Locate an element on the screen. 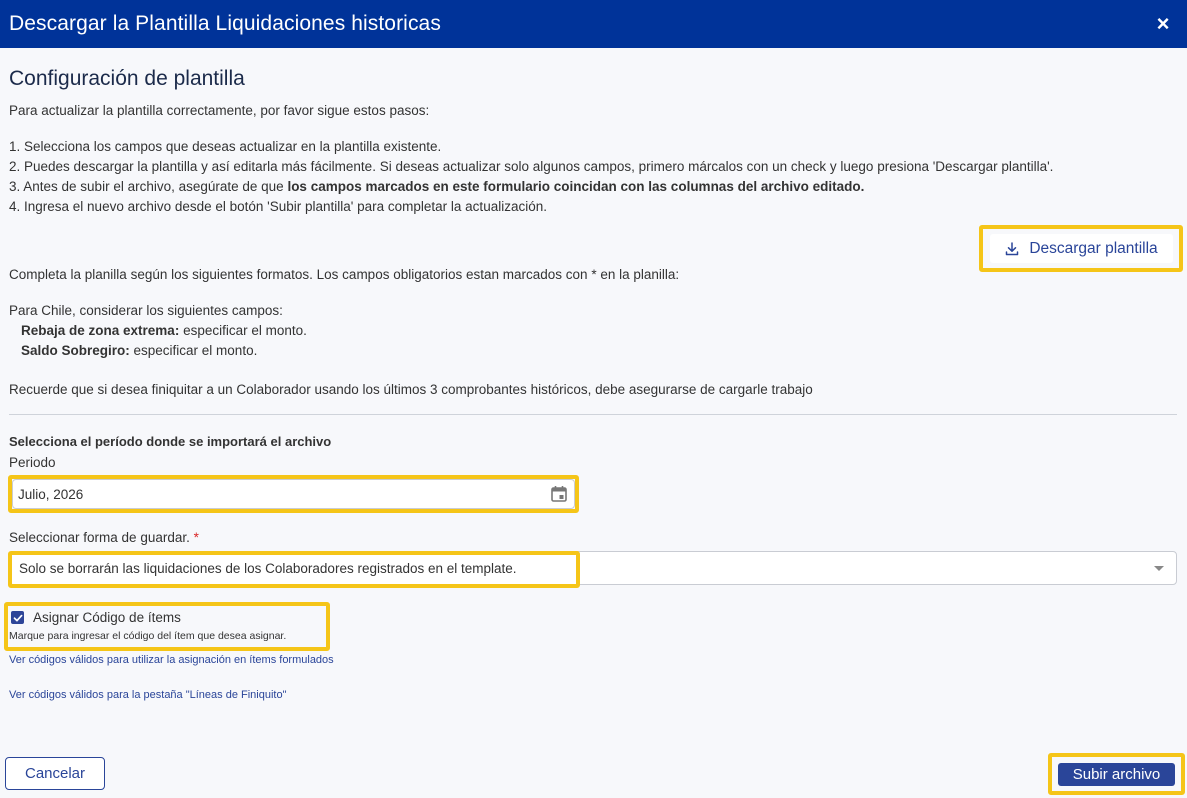  download-template-button: Descargar plantilla is located at coordinates (1081, 248).